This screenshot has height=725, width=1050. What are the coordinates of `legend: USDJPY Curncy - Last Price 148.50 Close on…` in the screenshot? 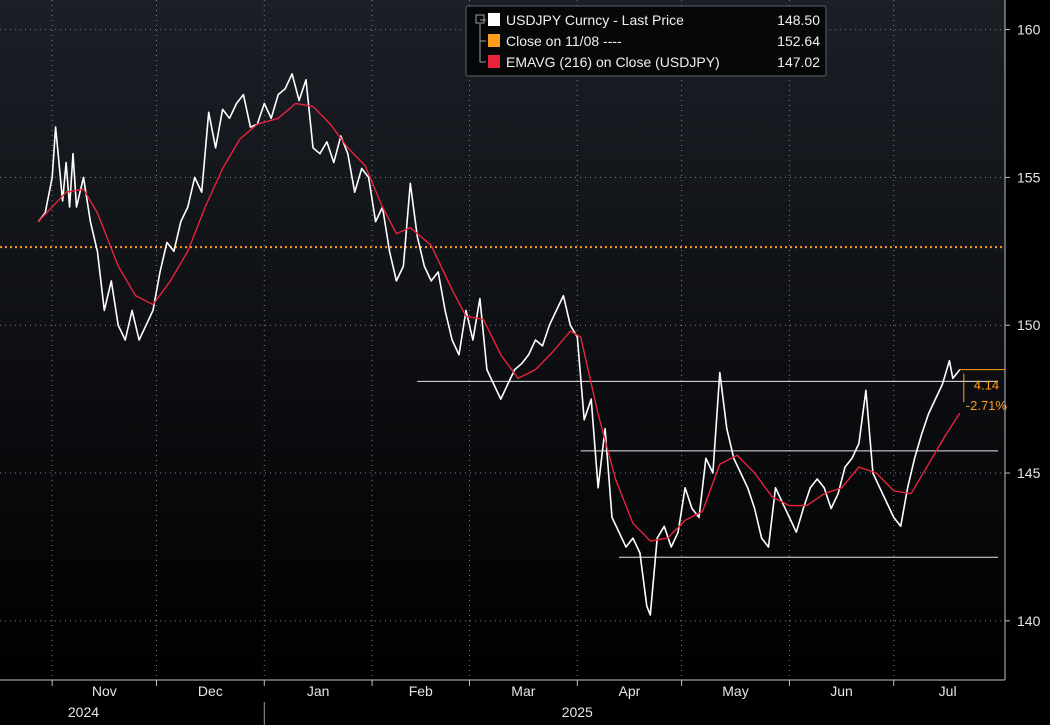 It's located at (646, 41).